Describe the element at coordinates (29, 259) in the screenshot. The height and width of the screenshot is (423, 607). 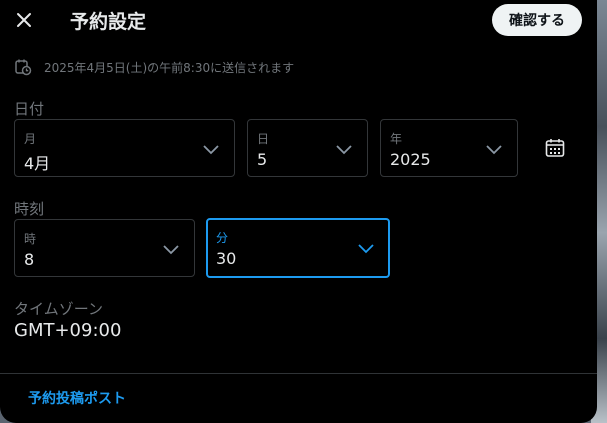
I see `hour-value: 8` at that location.